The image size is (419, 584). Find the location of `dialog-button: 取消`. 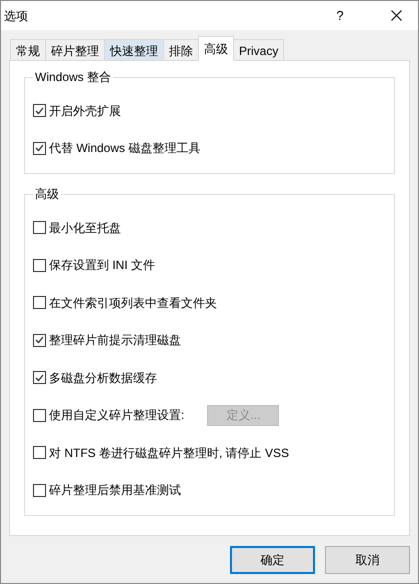

dialog-button: 取消 is located at coordinates (367, 560).